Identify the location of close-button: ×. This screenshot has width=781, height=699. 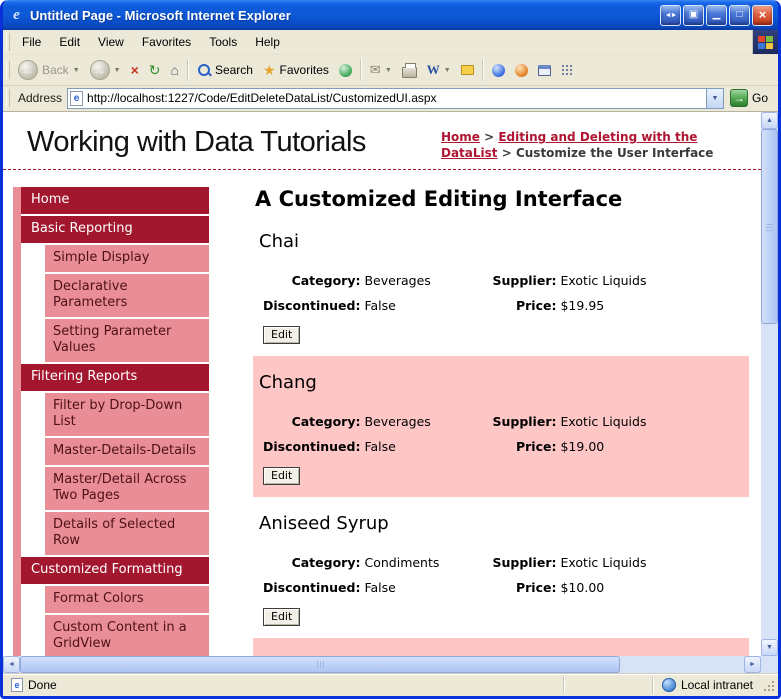
(762, 15).